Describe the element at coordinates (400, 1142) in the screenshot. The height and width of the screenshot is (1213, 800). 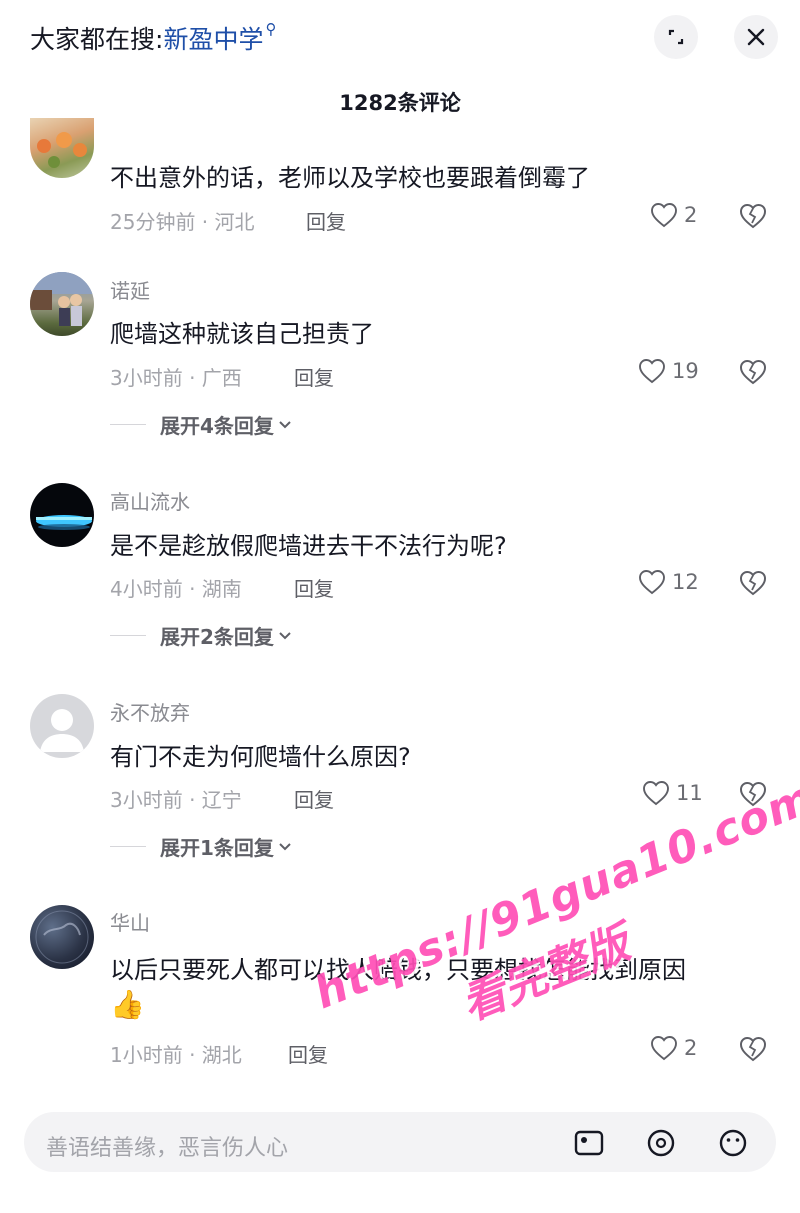
I see `comment-input-bar: 善语结善缘，恶言伤人心` at that location.